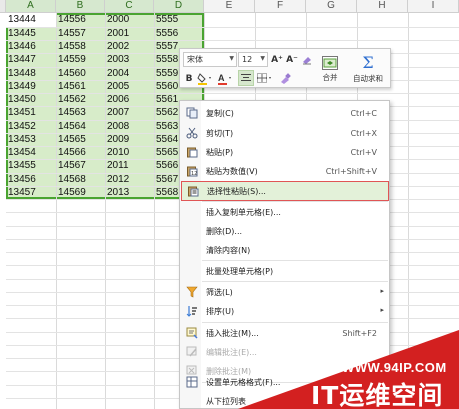  Describe the element at coordinates (167, 166) in the screenshot. I see `cell-d12: 5566` at that location.